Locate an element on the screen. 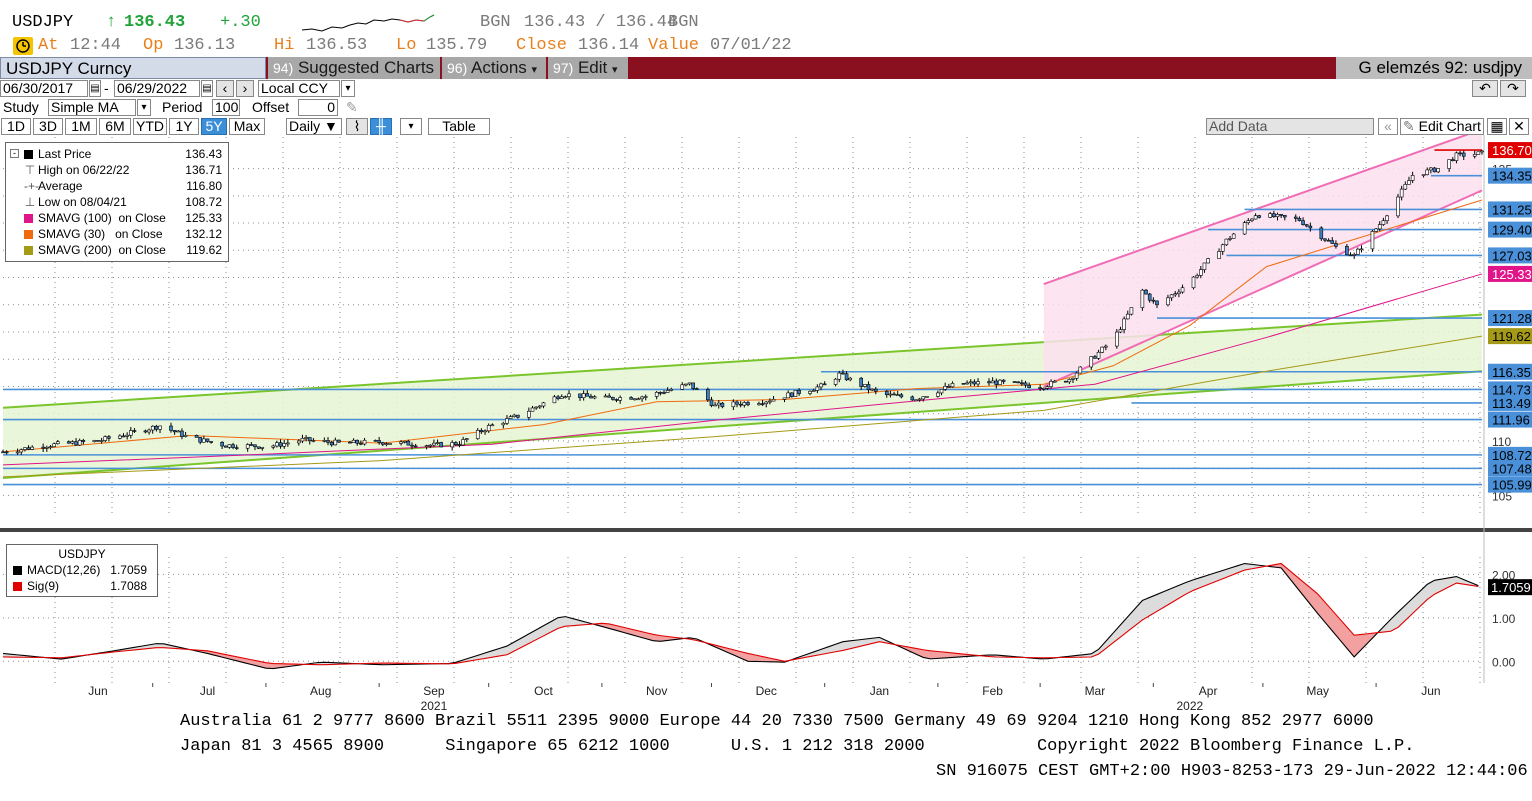  macd-y-tick: 1.00 is located at coordinates (1504, 619).